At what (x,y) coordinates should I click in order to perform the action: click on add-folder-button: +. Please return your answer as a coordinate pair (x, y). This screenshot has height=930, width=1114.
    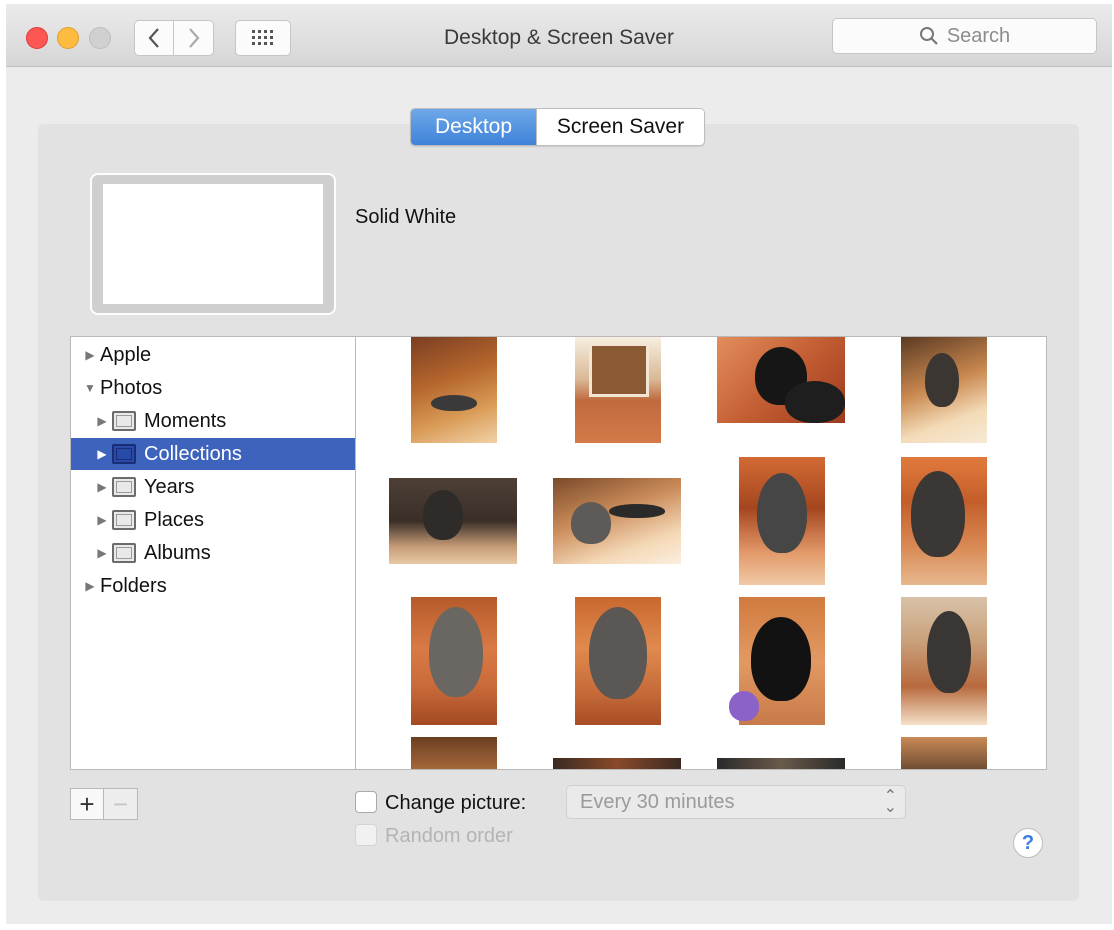
    Looking at the image, I should click on (87, 804).